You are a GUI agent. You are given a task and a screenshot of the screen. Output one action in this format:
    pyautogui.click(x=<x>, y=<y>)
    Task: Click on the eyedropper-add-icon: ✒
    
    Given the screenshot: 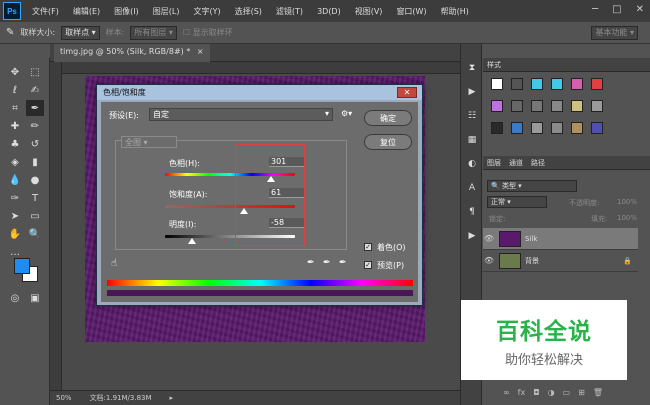 What is the action you would take?
    pyautogui.click(x=327, y=263)
    